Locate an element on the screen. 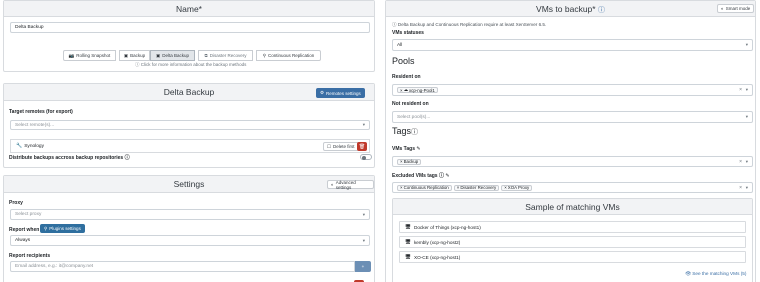 This screenshot has width=760, height=282. vms-card-header: VMs to backup* ⓘ is located at coordinates (570, 9).